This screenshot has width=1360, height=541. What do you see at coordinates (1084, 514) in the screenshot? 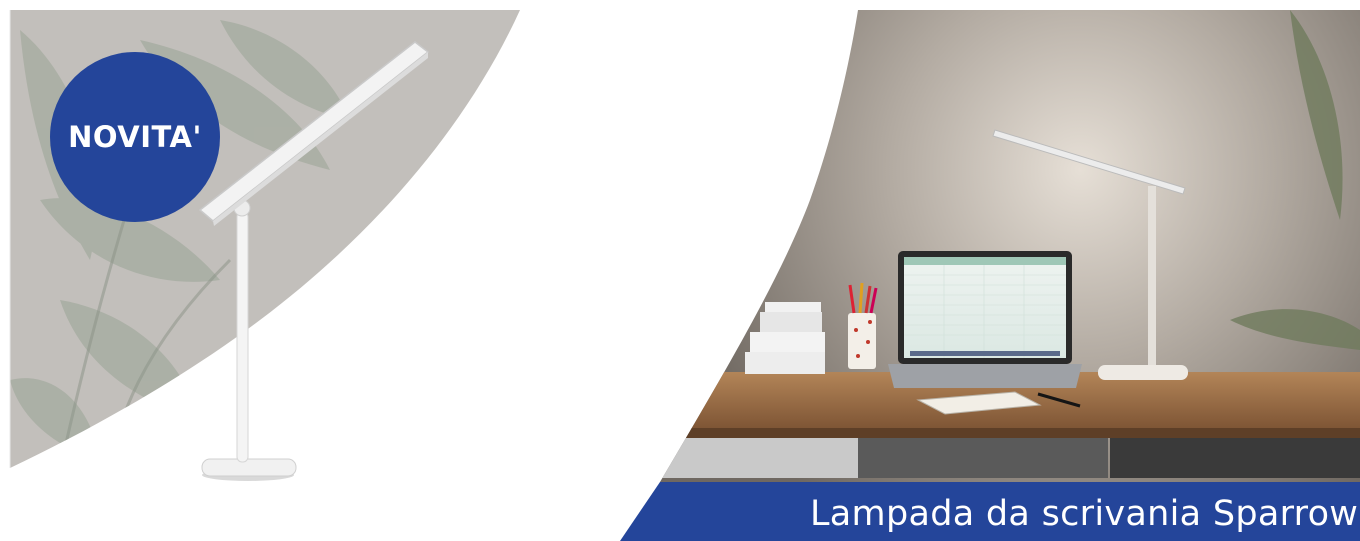
I see `product-title: Lampada da scrivania Sparrow` at bounding box center [1084, 514].